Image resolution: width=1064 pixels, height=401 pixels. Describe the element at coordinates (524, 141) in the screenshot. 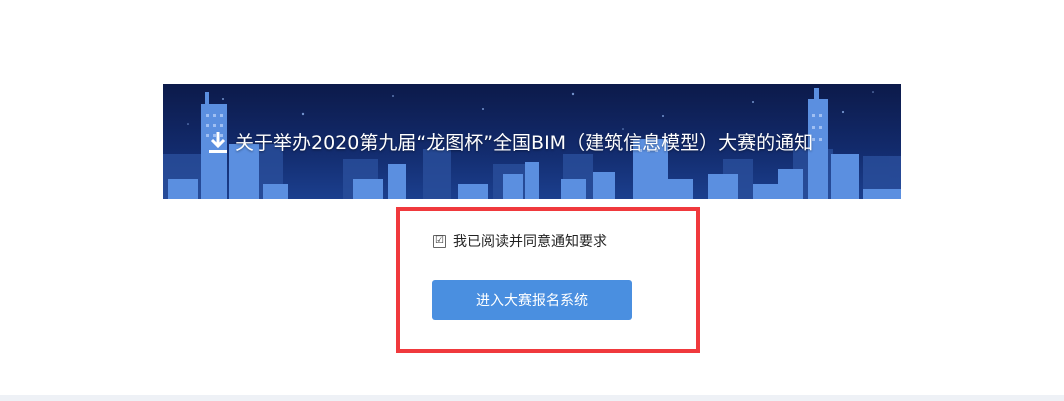

I see `banner-title: 关于举办2020第九届“龙图杯”全国BIM（建筑信息模型）大赛的通知` at that location.